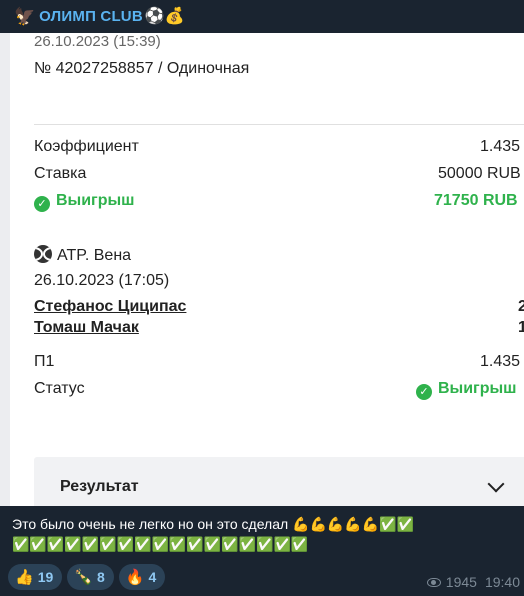  Describe the element at coordinates (279, 124) in the screenshot. I see `divider` at that location.